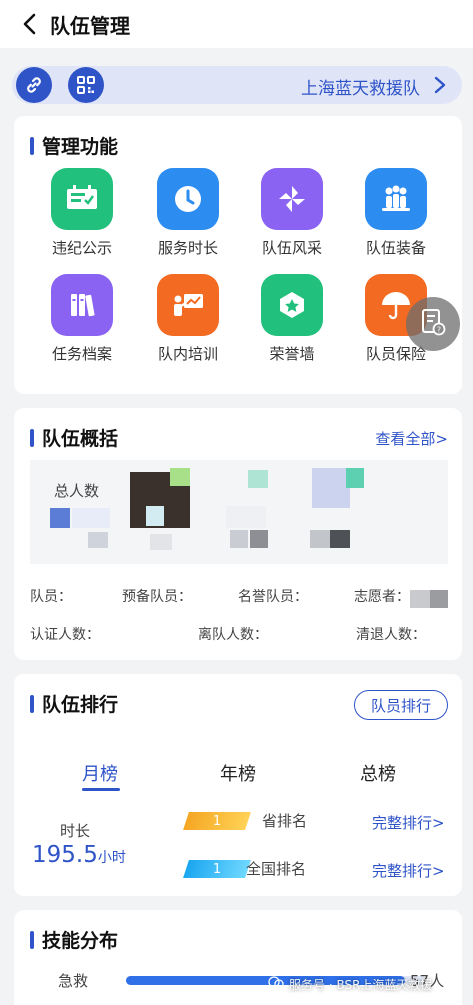 Image resolution: width=473 pixels, height=1005 pixels. I want to click on tab-monthly: 月榜, so click(100, 773).